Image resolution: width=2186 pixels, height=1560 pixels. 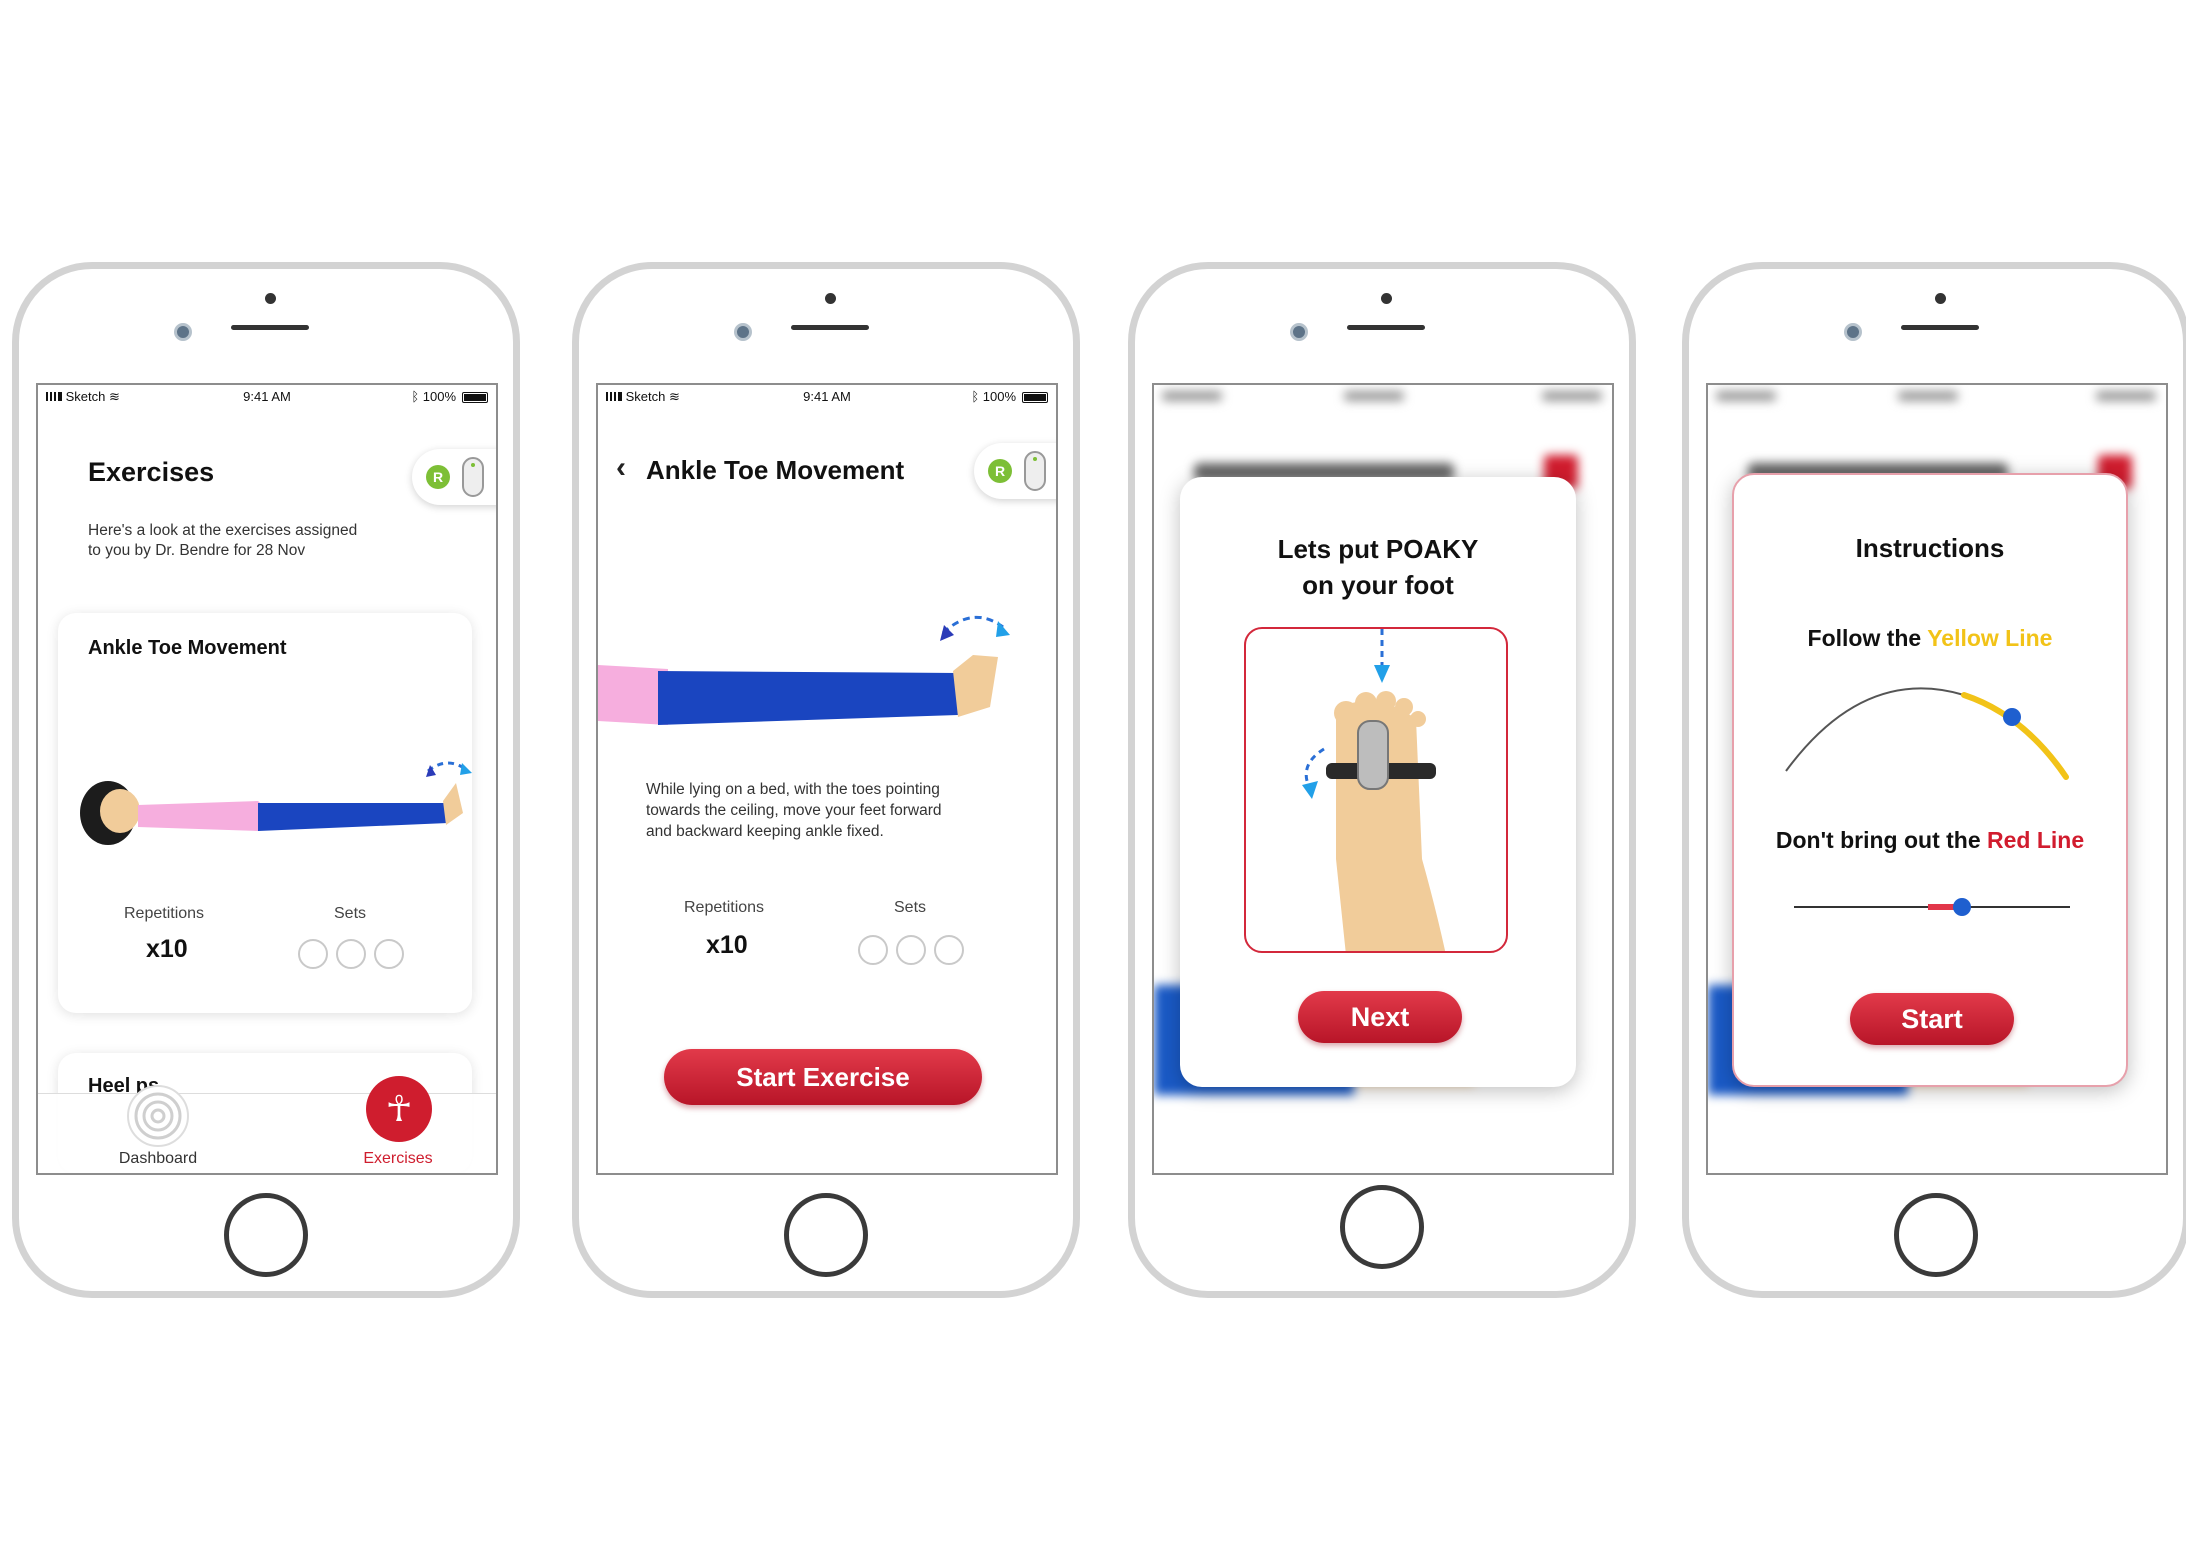 I want to click on yellow-arc-gauge, so click(x=1927, y=733).